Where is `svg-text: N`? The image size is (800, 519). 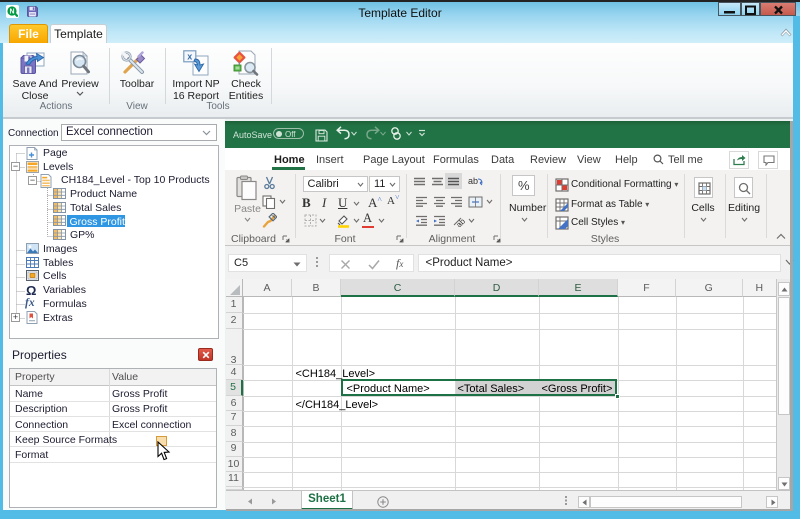 svg-text: N is located at coordinates (11, 12).